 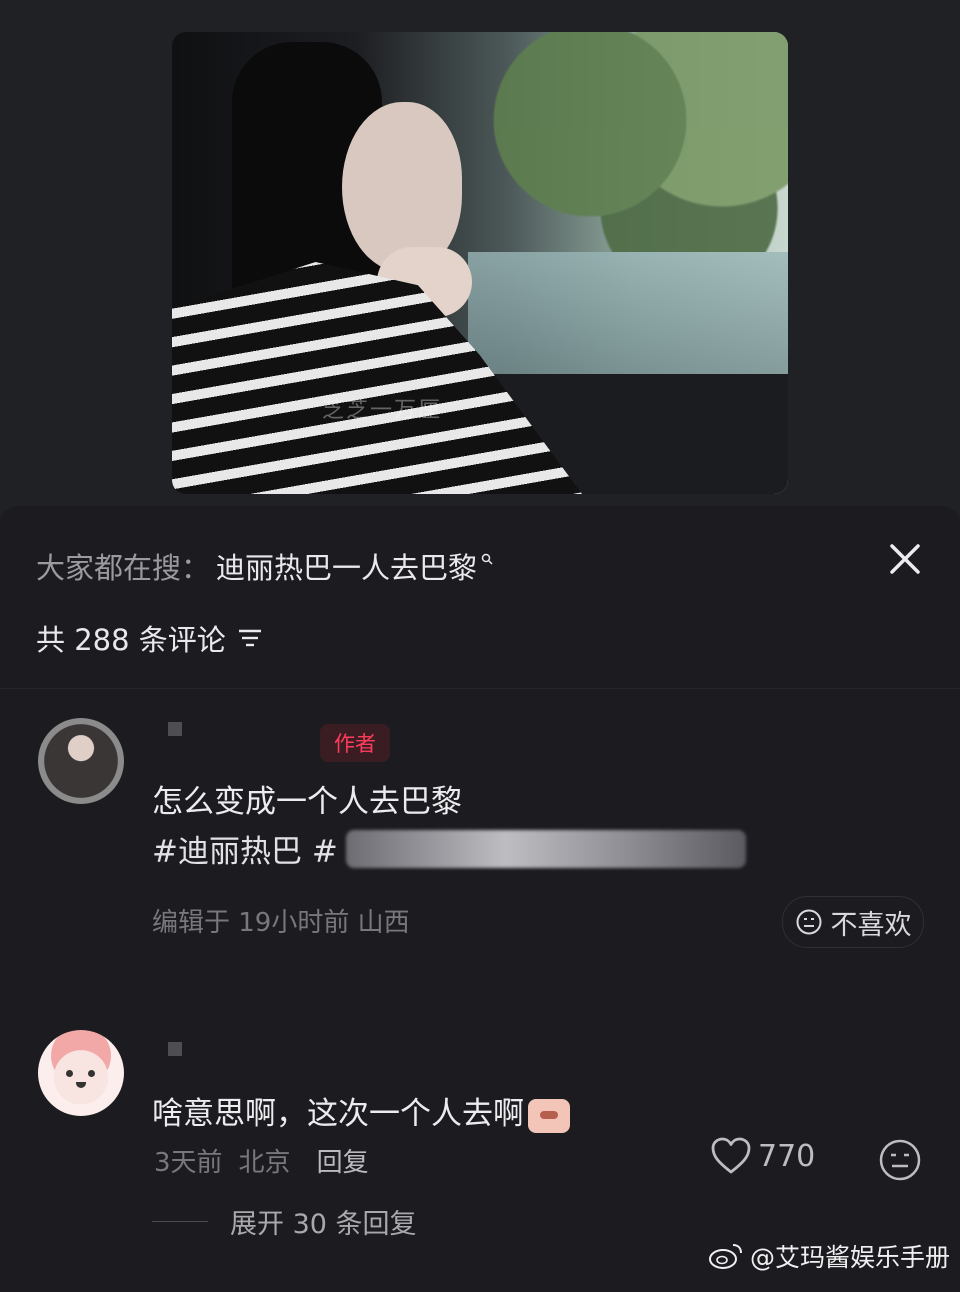 I want to click on expand-replies: 展开 30 条回复, so click(x=284, y=1221).